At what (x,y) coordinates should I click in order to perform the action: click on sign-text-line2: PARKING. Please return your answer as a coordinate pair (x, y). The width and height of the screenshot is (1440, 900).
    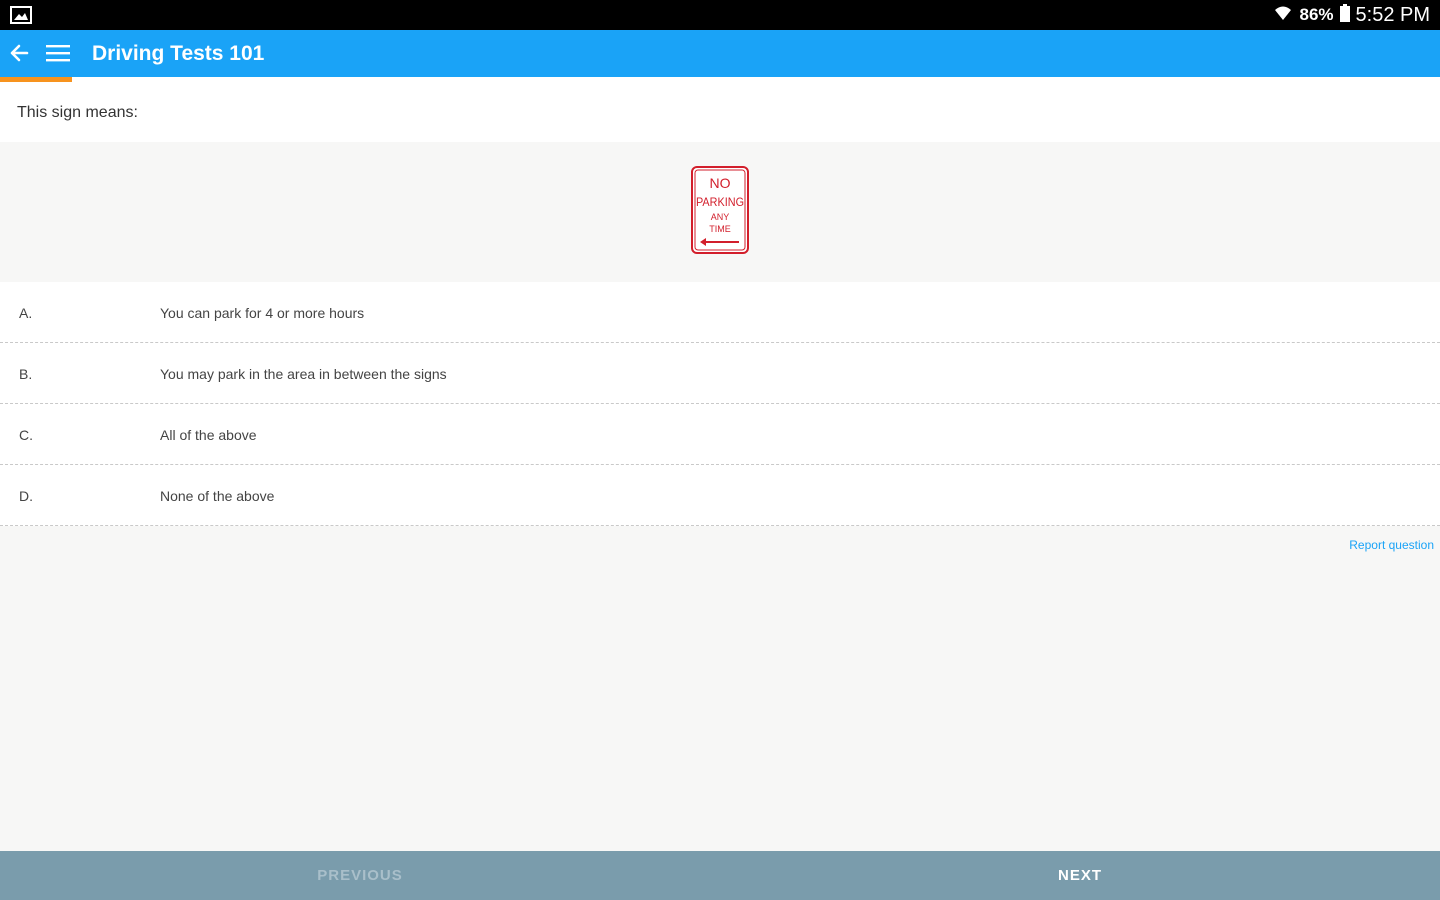
    Looking at the image, I should click on (720, 202).